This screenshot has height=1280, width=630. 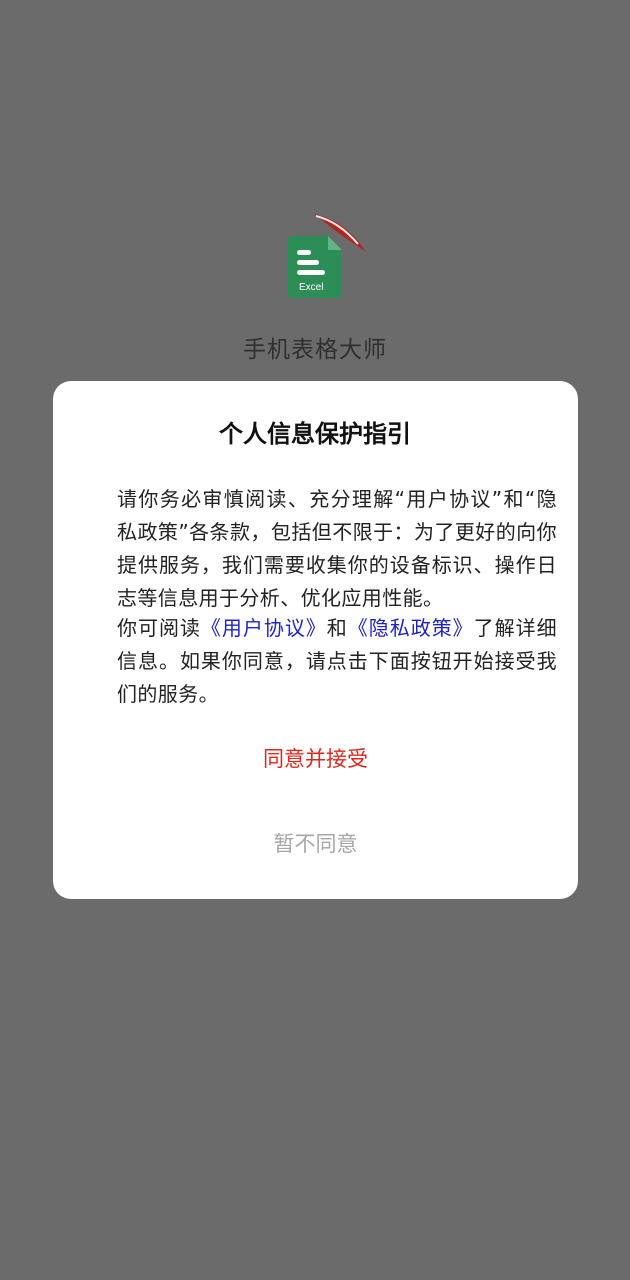 I want to click on user-agreement-link: 《用户协议》, so click(x=264, y=628).